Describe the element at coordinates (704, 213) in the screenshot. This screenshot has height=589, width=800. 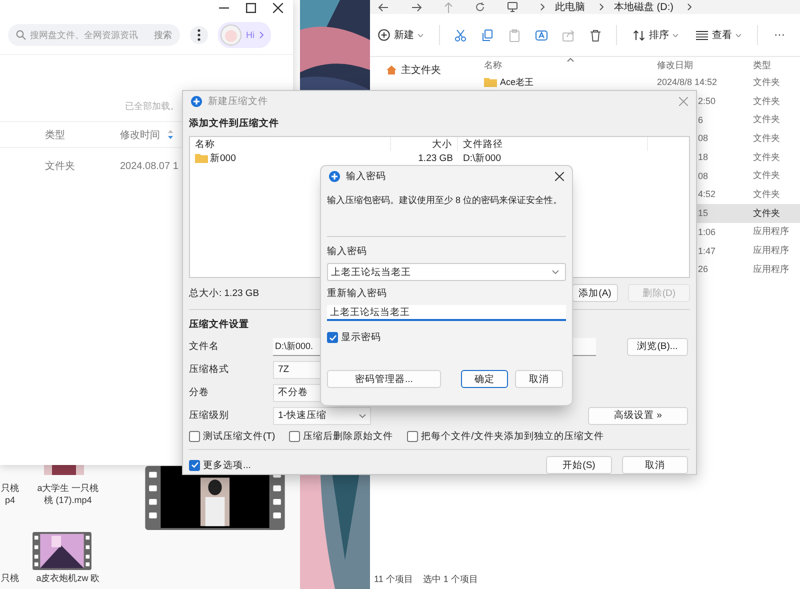
I see `date-cell-text: 15` at that location.